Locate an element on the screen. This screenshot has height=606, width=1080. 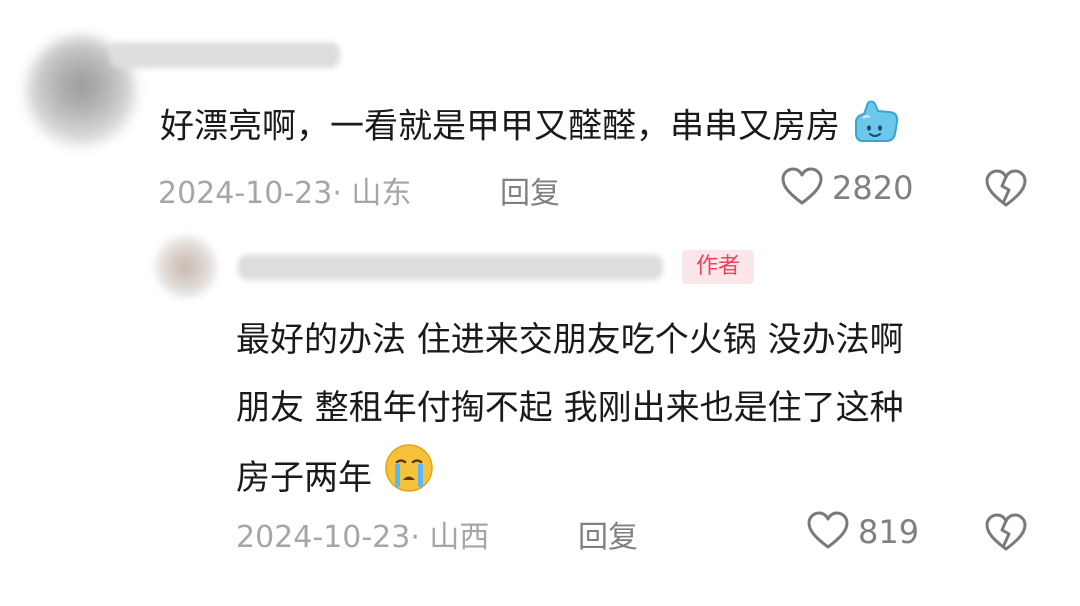
reply-date-location: 2024-10-23· 山西 is located at coordinates (363, 537).